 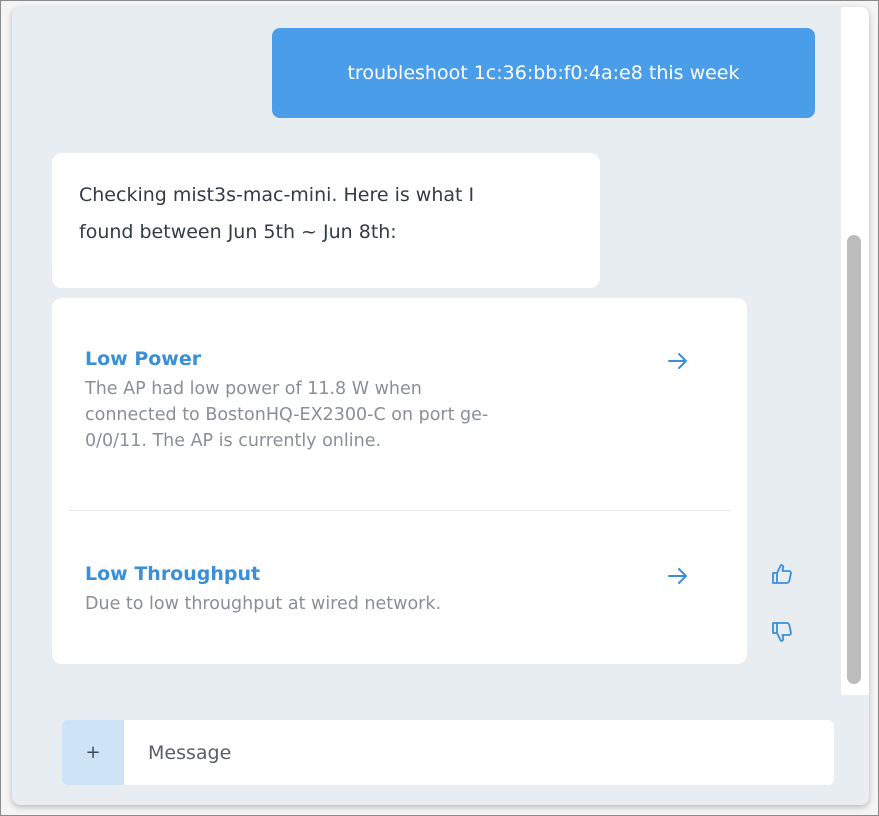 I want to click on result-title: Low Power, so click(x=143, y=359).